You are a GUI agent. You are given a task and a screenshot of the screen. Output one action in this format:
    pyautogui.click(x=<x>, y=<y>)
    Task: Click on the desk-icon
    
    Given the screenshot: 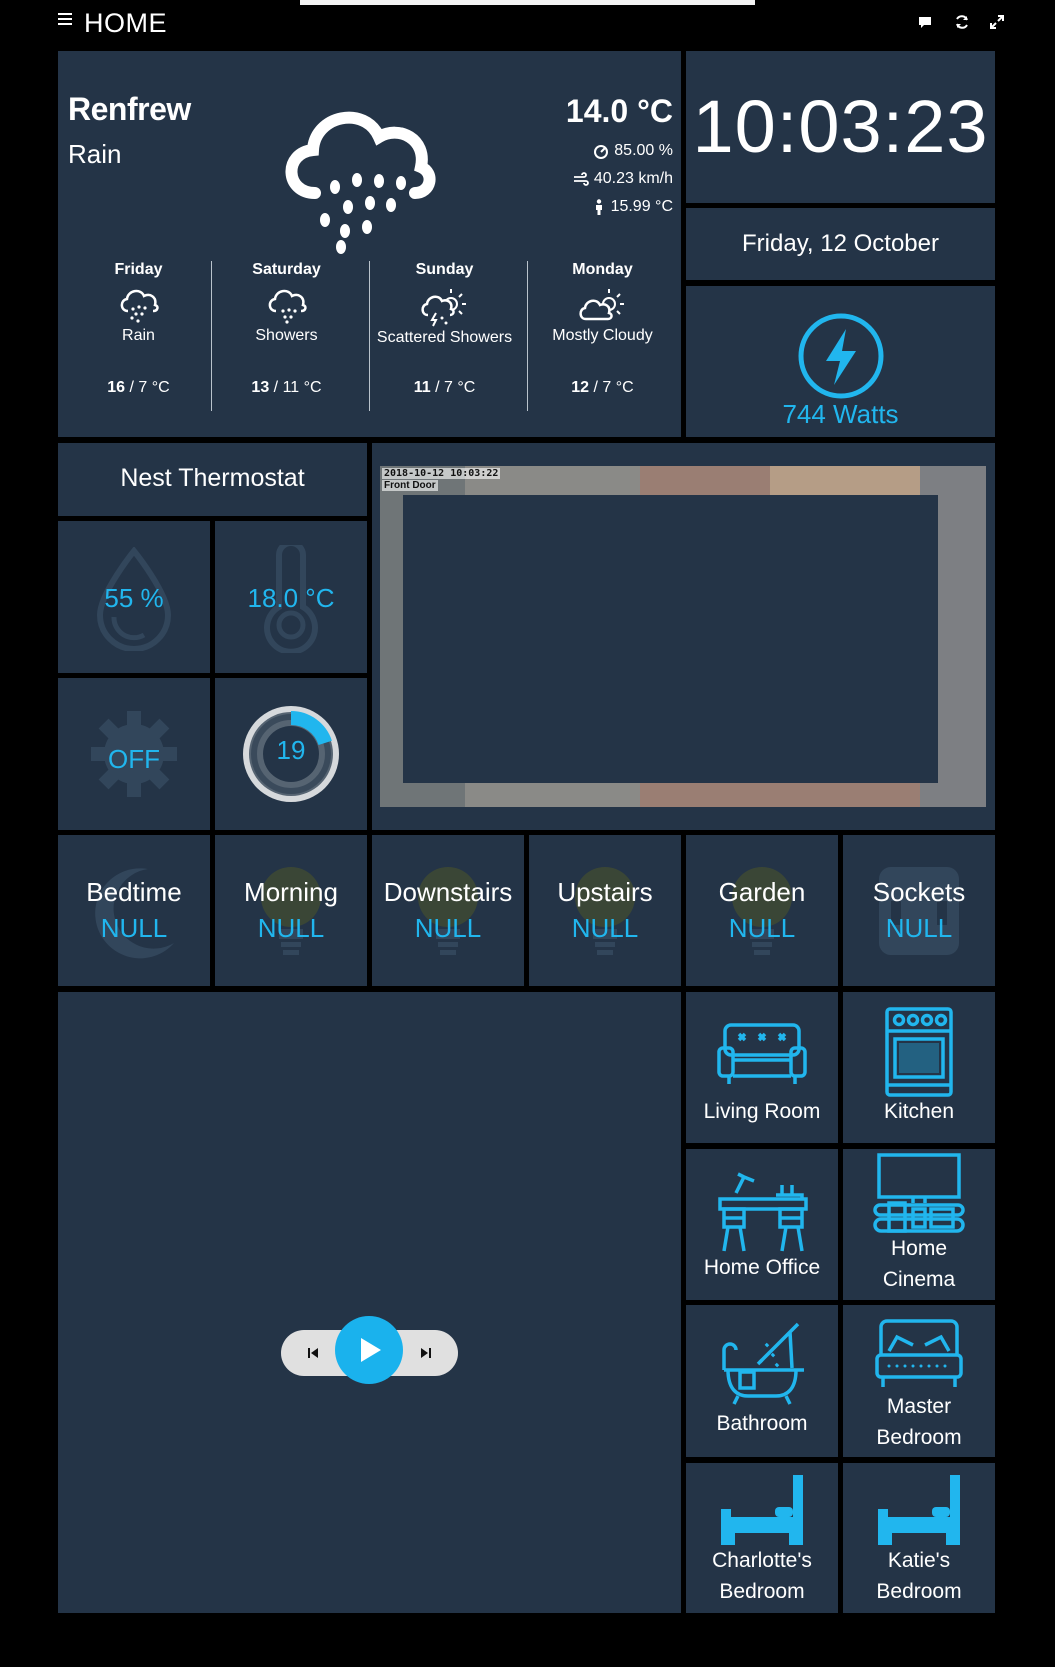 What is the action you would take?
    pyautogui.click(x=763, y=1212)
    